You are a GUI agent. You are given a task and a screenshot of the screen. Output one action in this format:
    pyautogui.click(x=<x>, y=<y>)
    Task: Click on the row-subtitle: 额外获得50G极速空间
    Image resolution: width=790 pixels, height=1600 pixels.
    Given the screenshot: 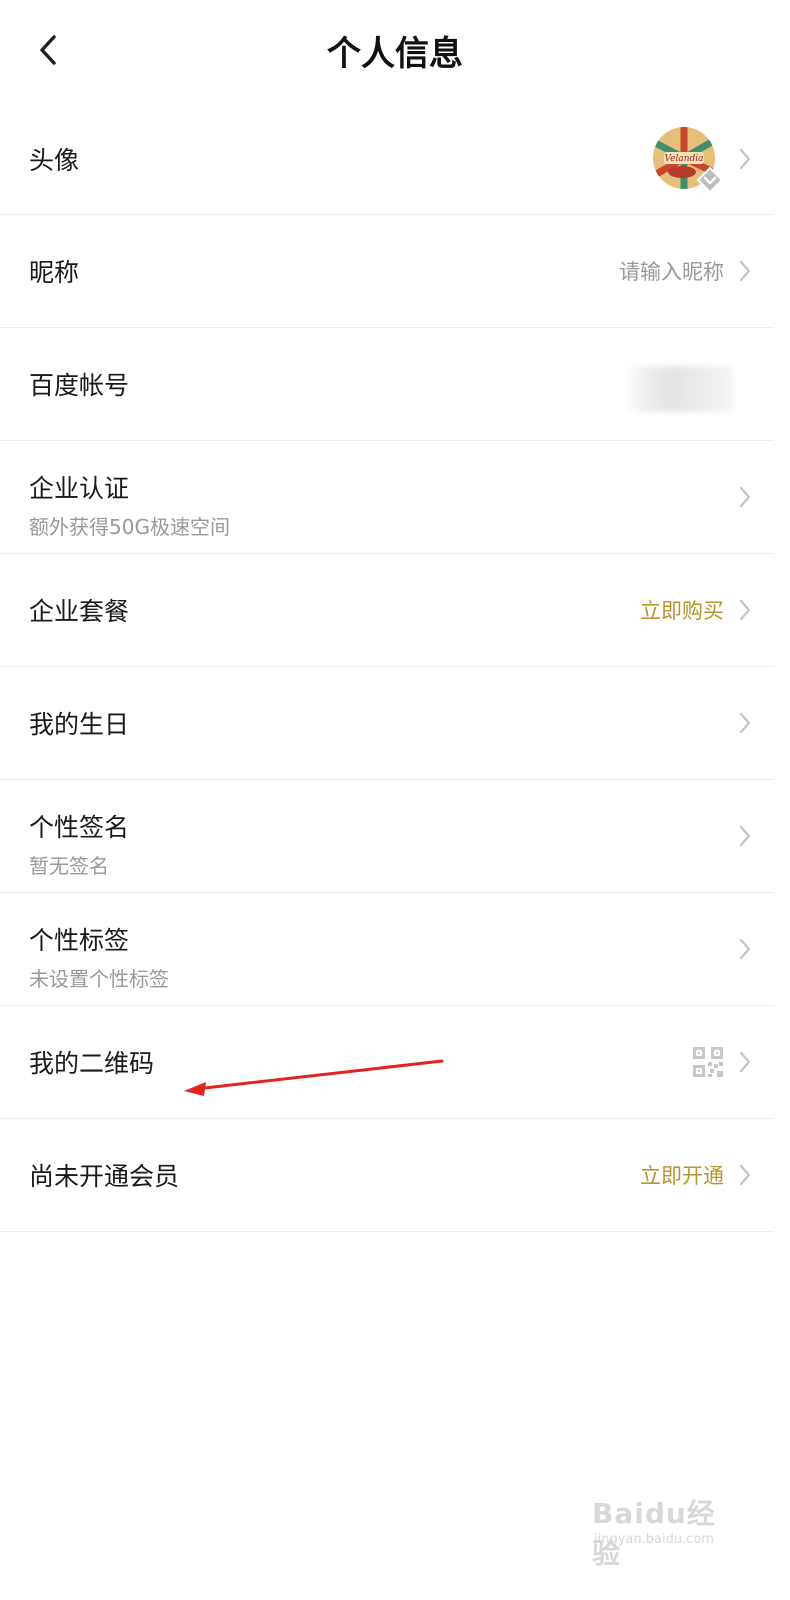 What is the action you would take?
    pyautogui.click(x=129, y=527)
    